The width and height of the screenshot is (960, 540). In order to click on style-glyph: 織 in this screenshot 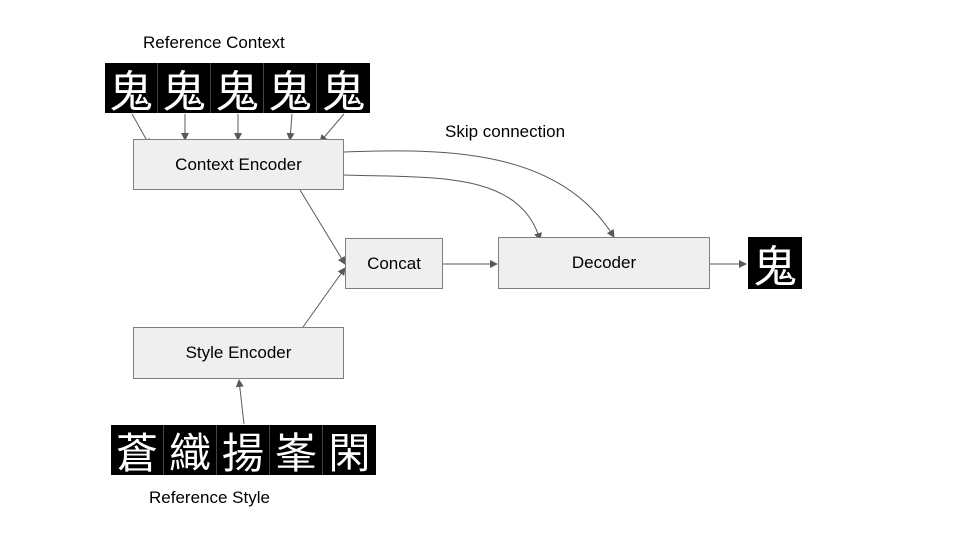, I will do `click(190, 450)`.